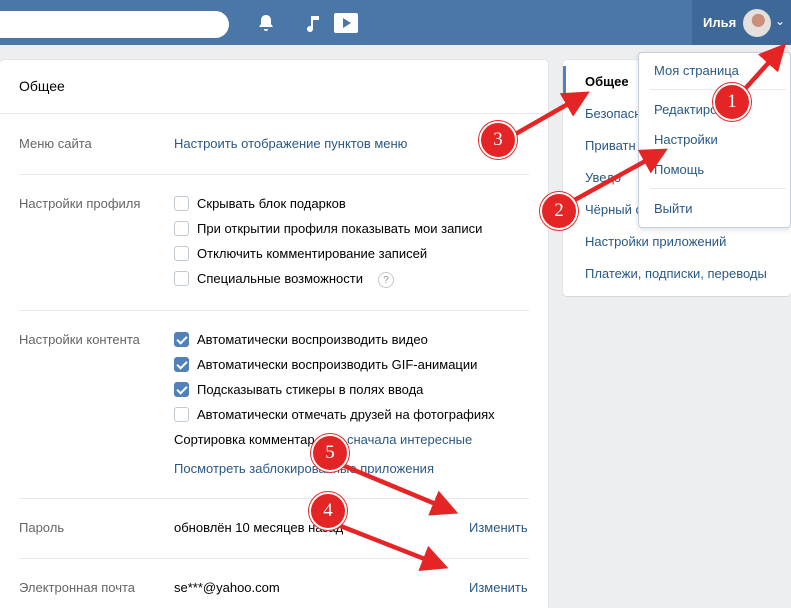 This screenshot has width=791, height=608. Describe the element at coordinates (181, 203) in the screenshot. I see `hide-gifts-checkbox` at that location.